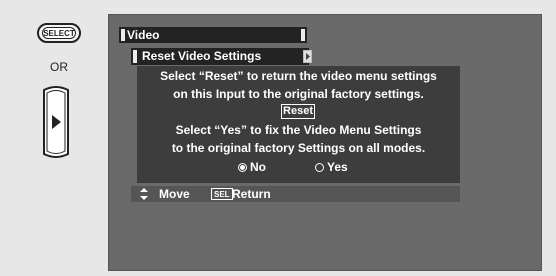 The height and width of the screenshot is (276, 556). Describe the element at coordinates (307, 56) in the screenshot. I see `submenu-arrow-icon` at that location.